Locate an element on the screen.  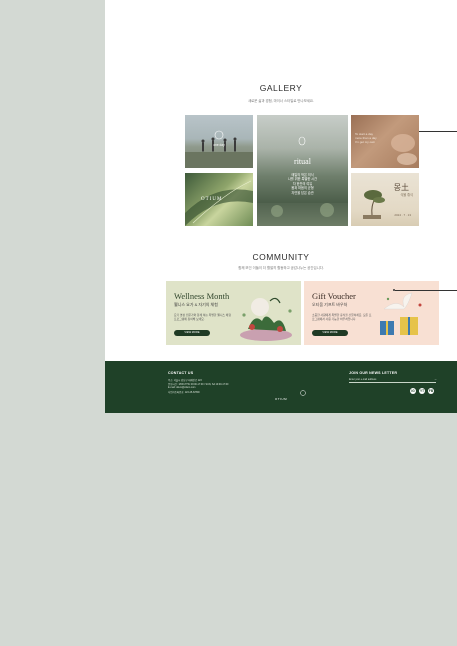
wellness-illustration is located at coordinates (266, 319).